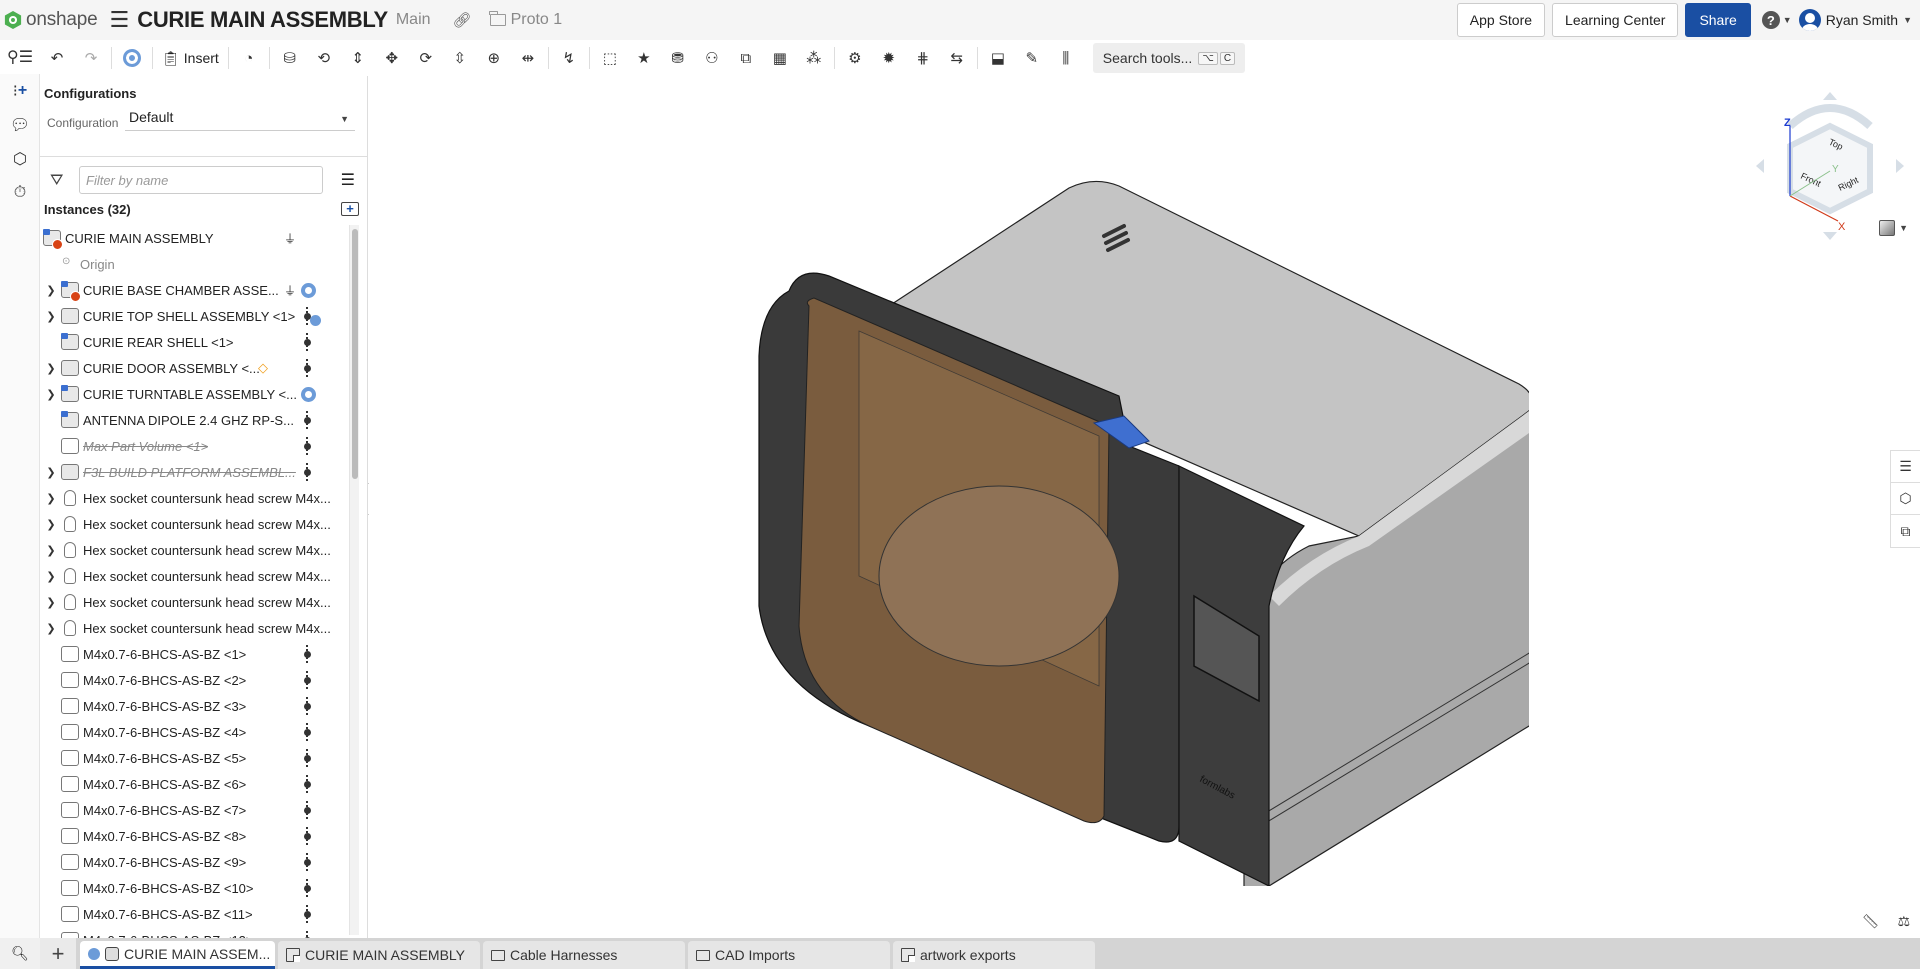 This screenshot has height=969, width=1920. Describe the element at coordinates (20, 125) in the screenshot. I see `comments-icon: 💬︎` at that location.